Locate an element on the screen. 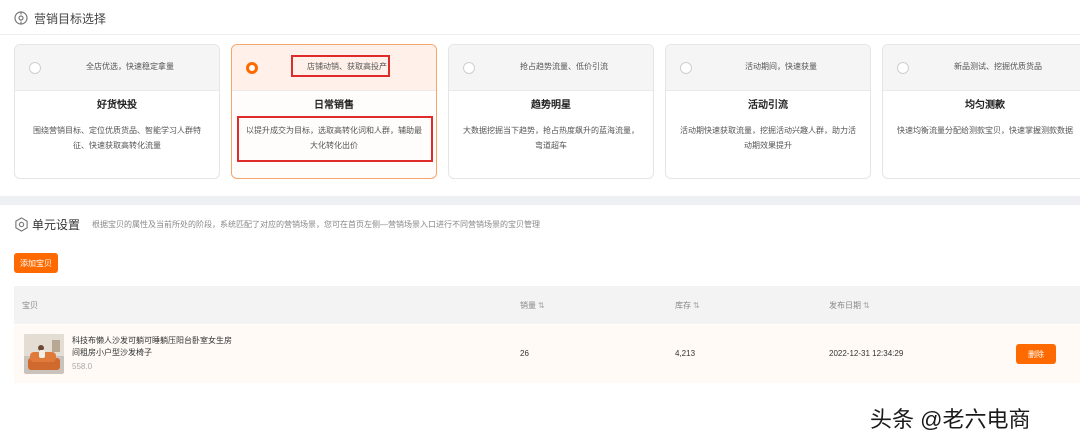  section-title: 营销目标选择 is located at coordinates (70, 18).